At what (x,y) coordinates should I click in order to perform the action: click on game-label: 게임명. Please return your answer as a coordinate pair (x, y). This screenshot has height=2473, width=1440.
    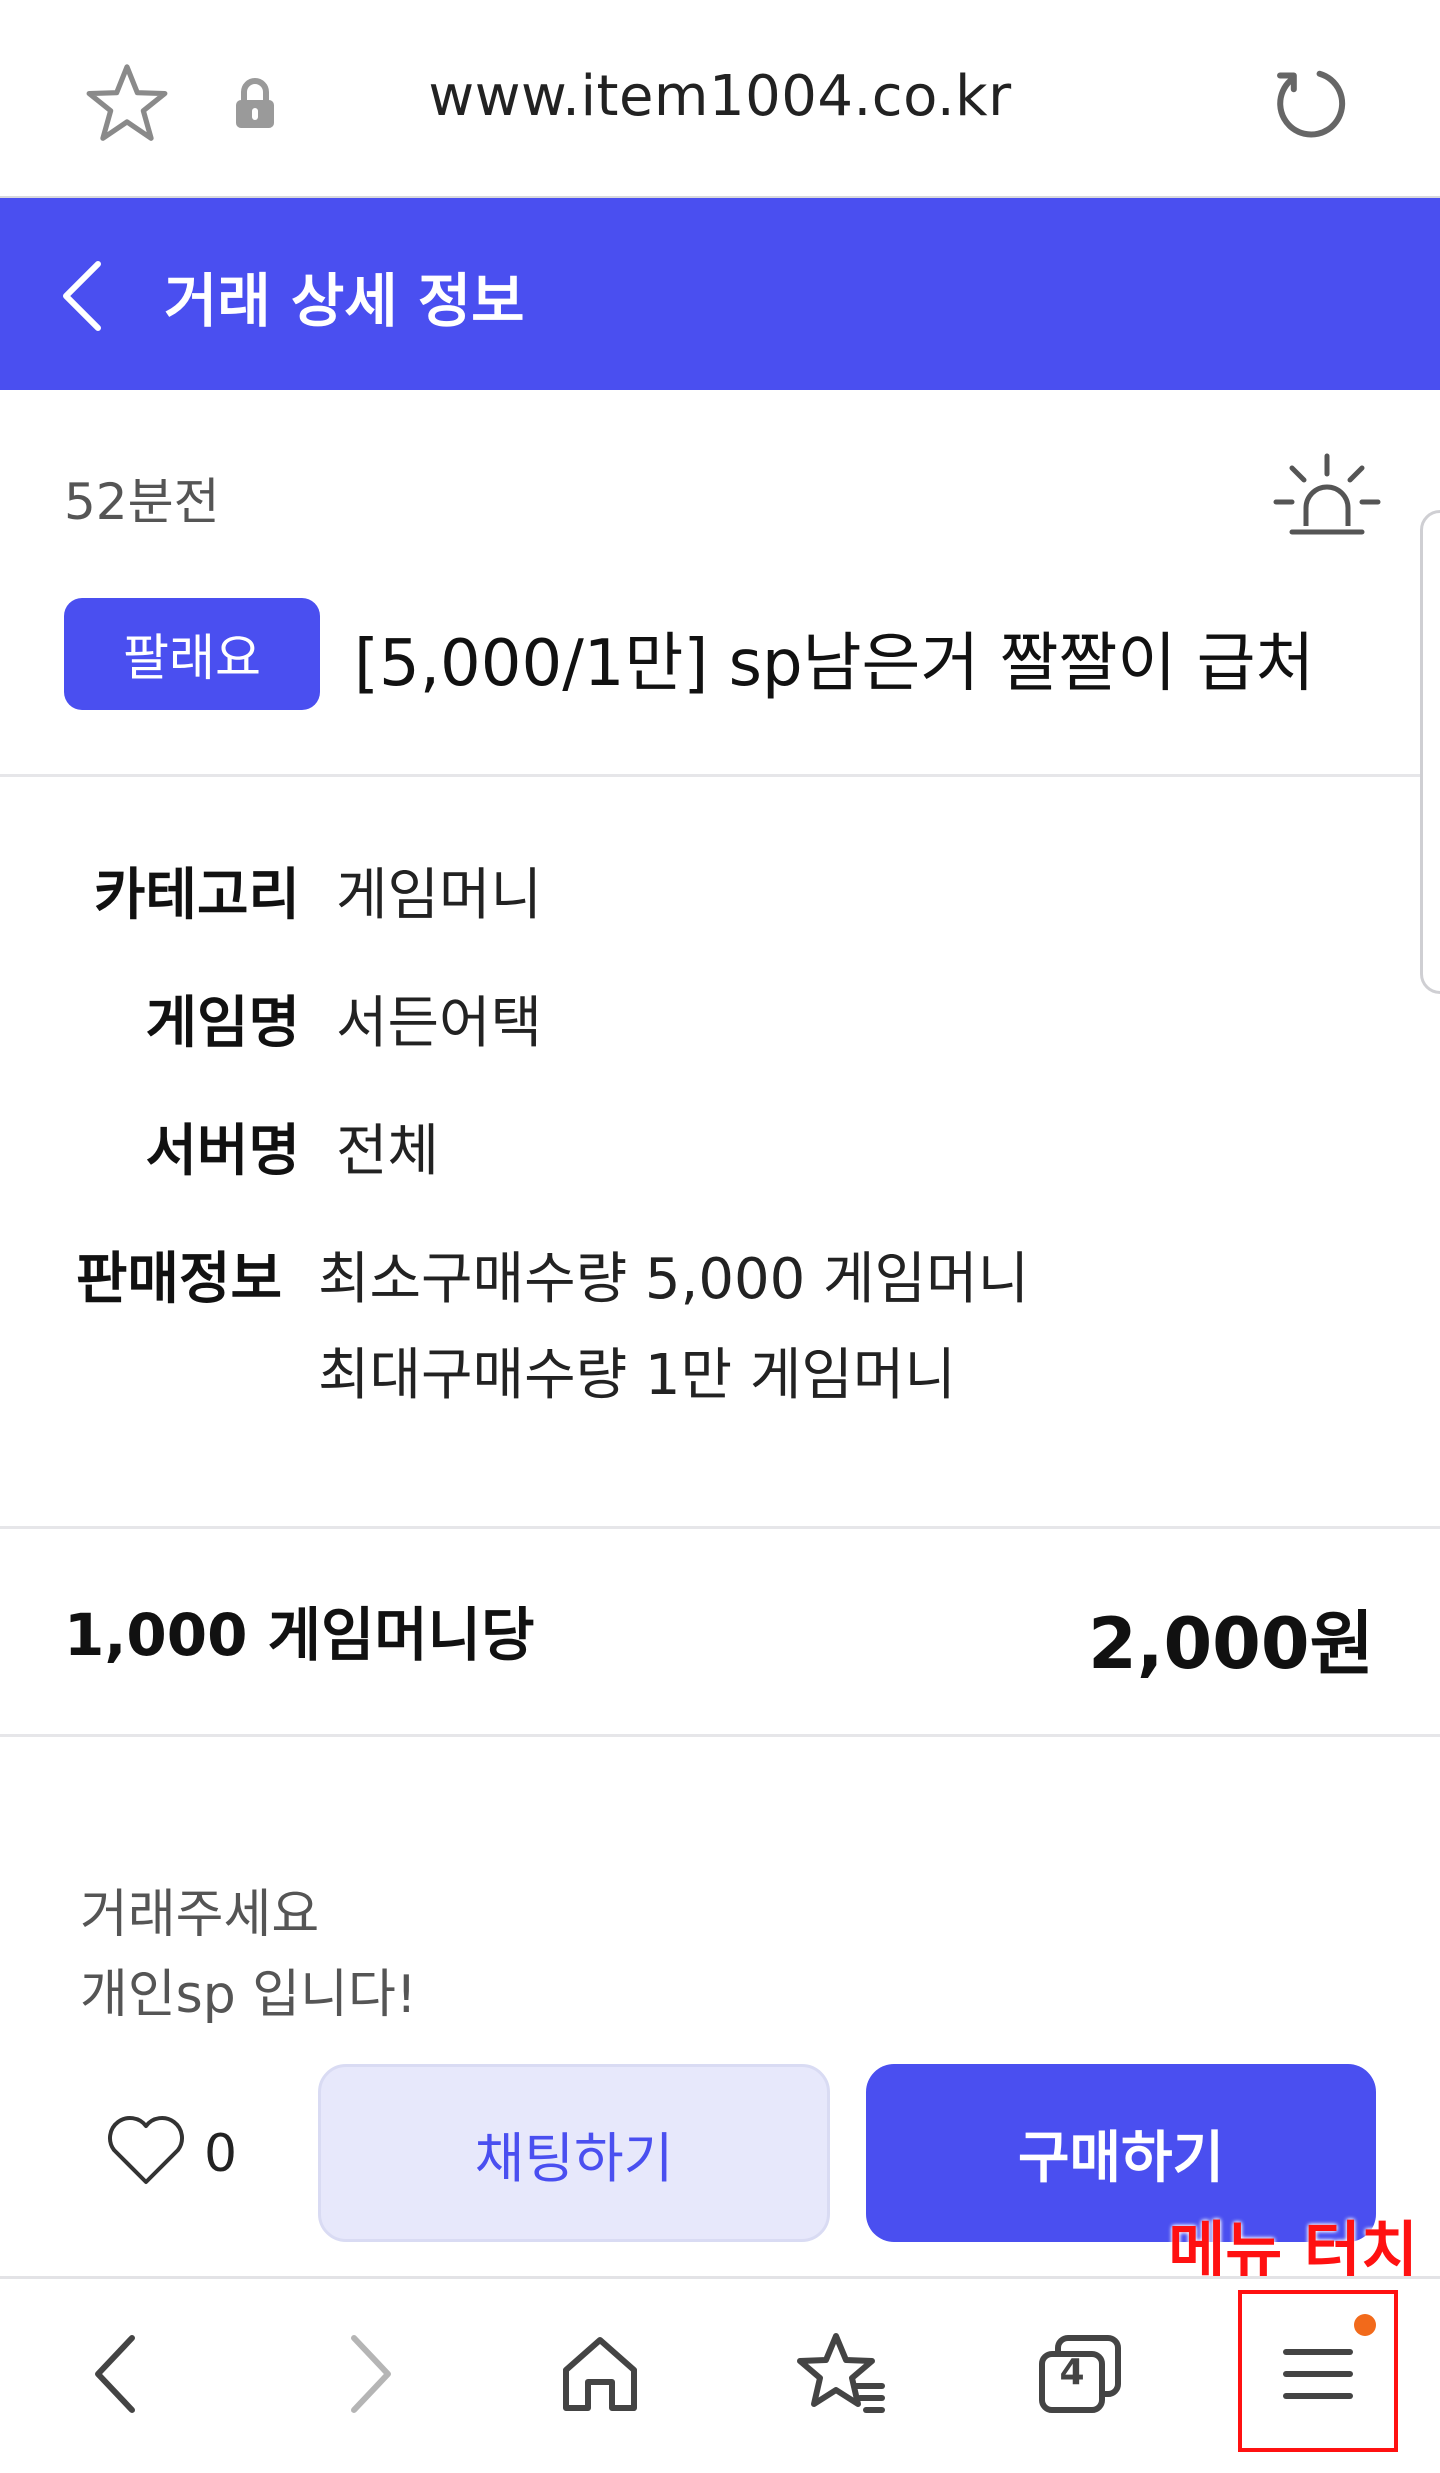
    Looking at the image, I should click on (222, 1023).